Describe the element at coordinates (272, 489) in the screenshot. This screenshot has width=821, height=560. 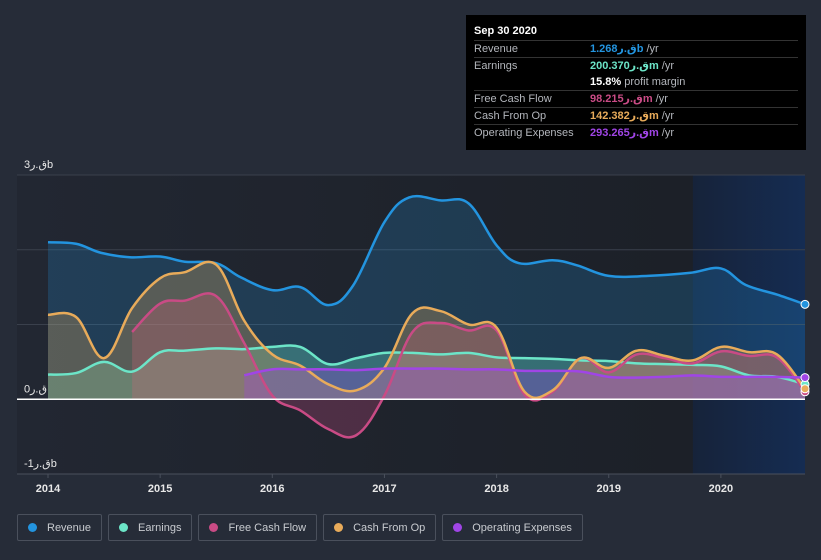
I see `x-tick-label: 2016` at that location.